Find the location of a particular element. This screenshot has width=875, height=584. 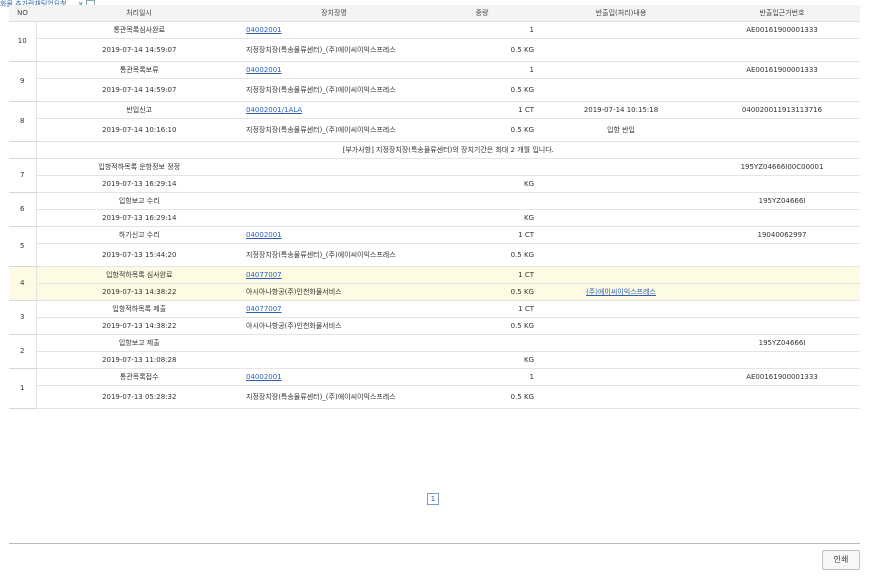

row-number: 10 is located at coordinates (23, 41).